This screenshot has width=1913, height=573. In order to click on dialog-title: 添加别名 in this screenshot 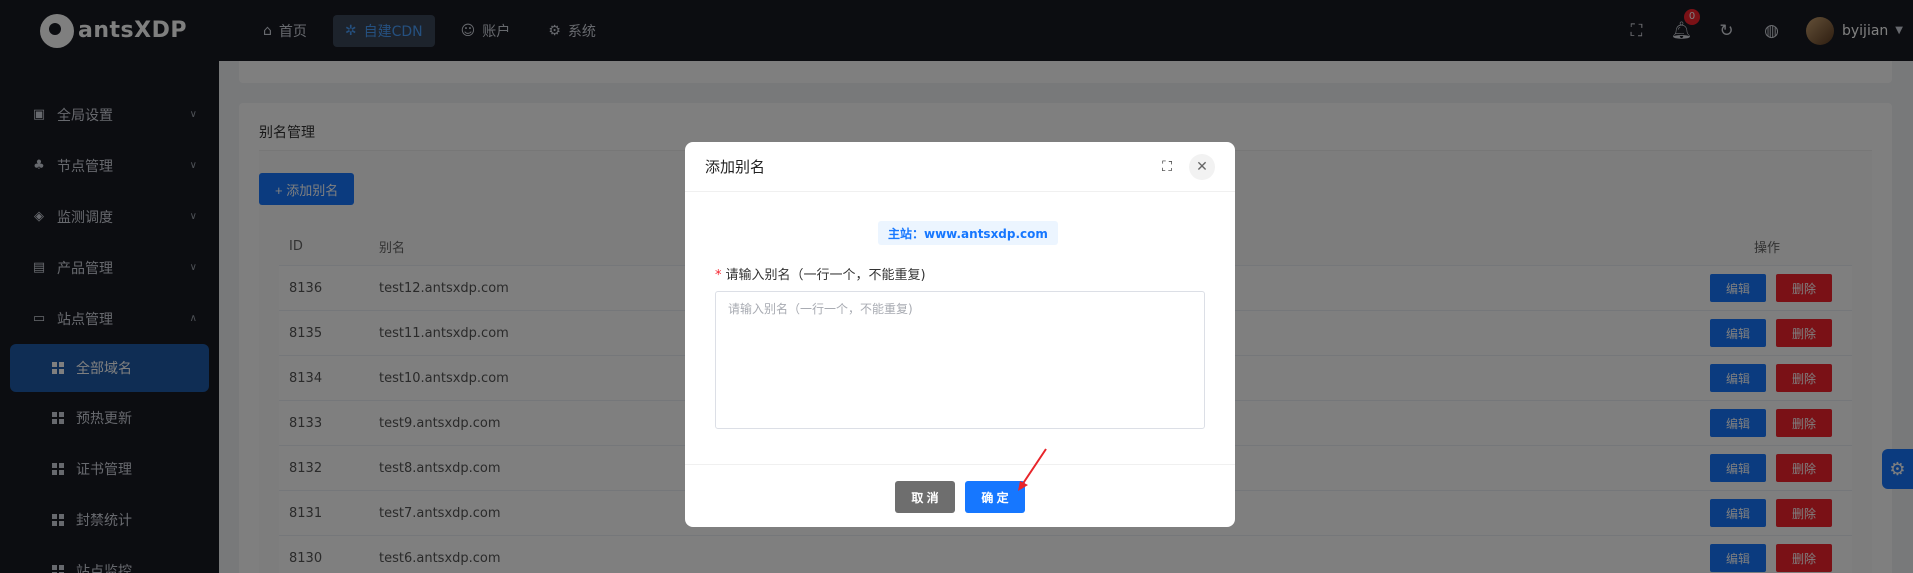, I will do `click(735, 167)`.